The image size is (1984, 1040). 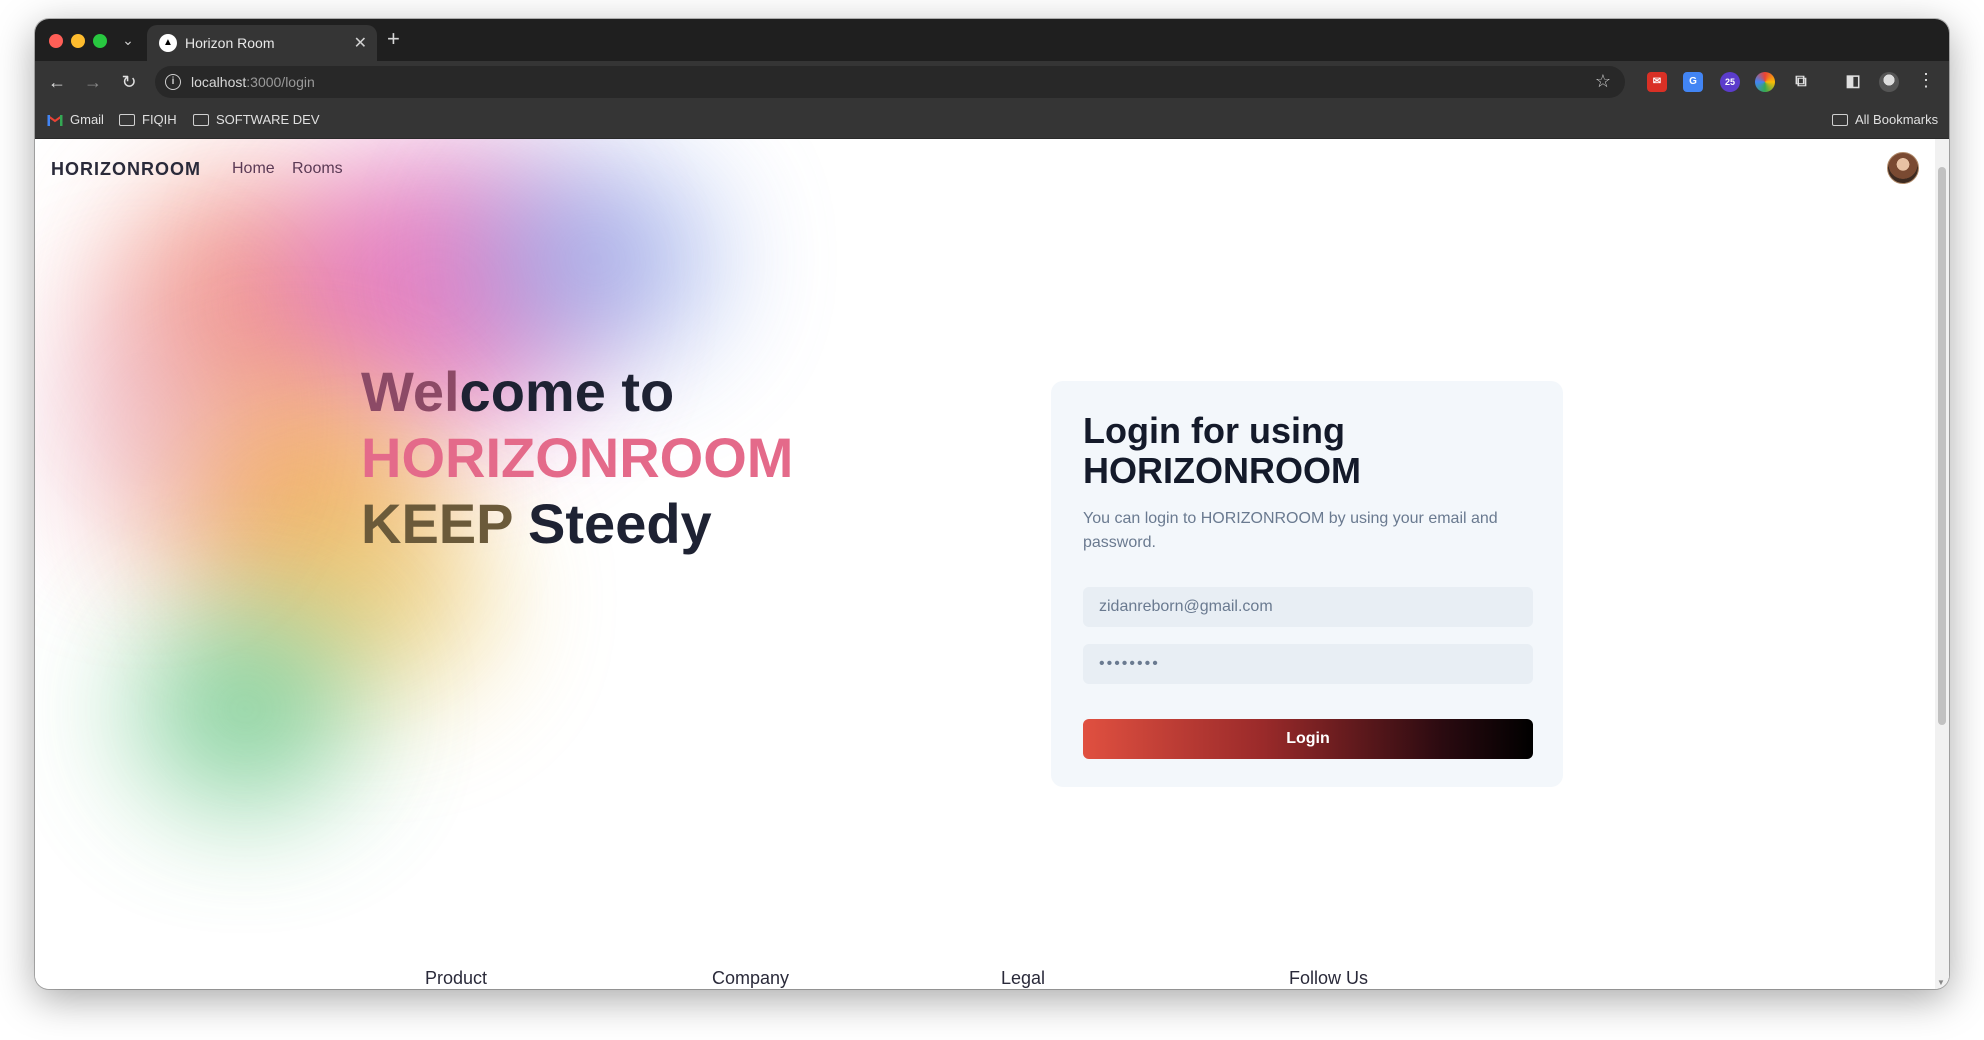 What do you see at coordinates (100, 41) in the screenshot?
I see `maximize-window-button` at bounding box center [100, 41].